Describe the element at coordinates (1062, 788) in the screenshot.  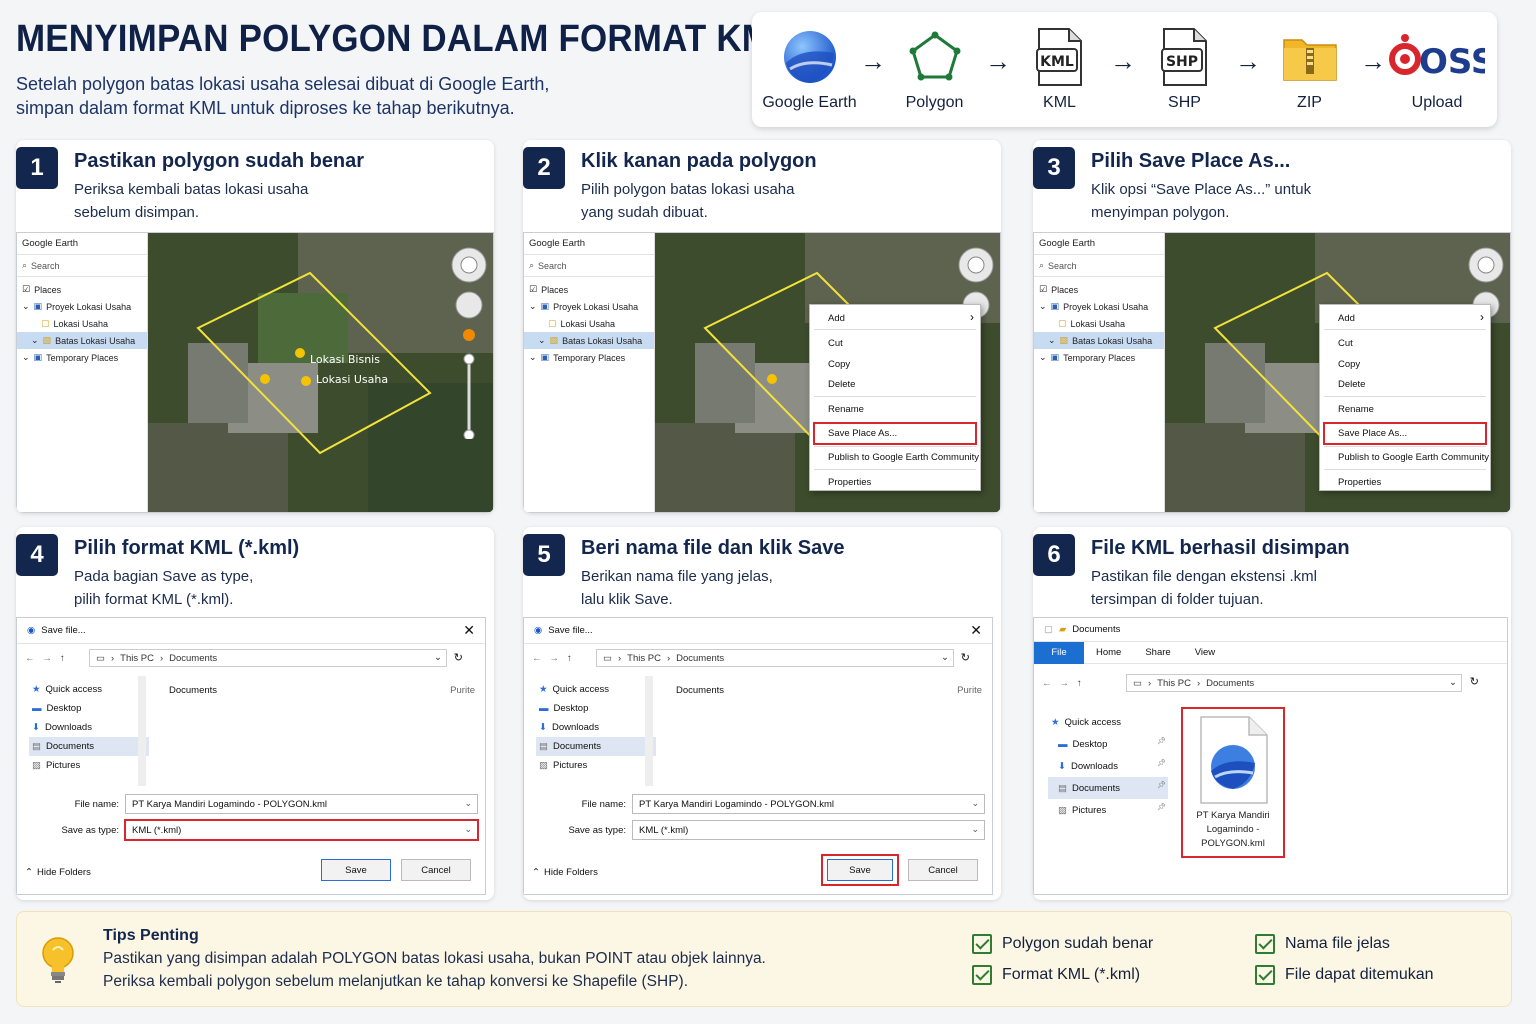
I see `document-icon: ▤` at that location.